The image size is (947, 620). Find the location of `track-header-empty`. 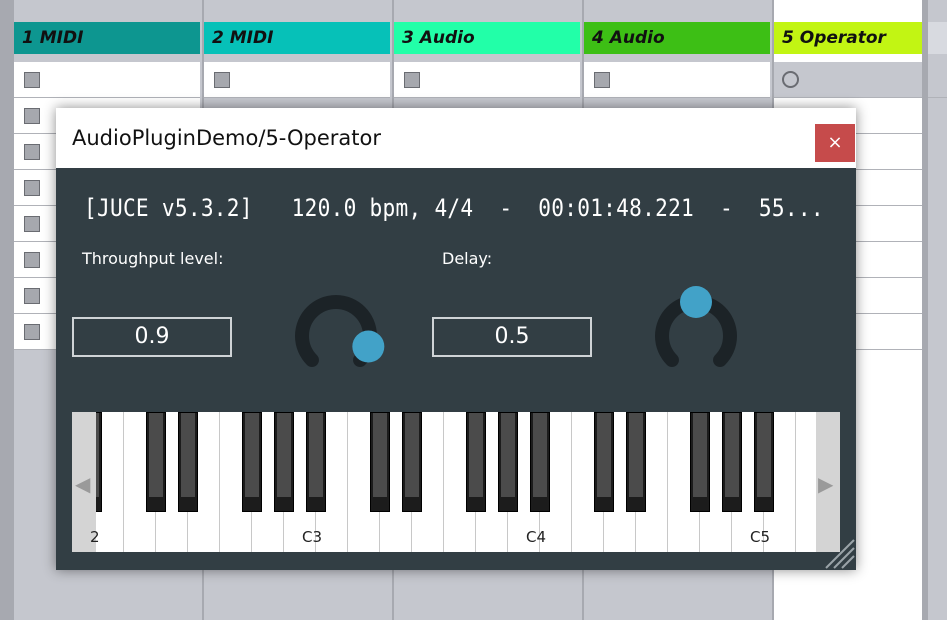

track-header-empty is located at coordinates (937, 38).